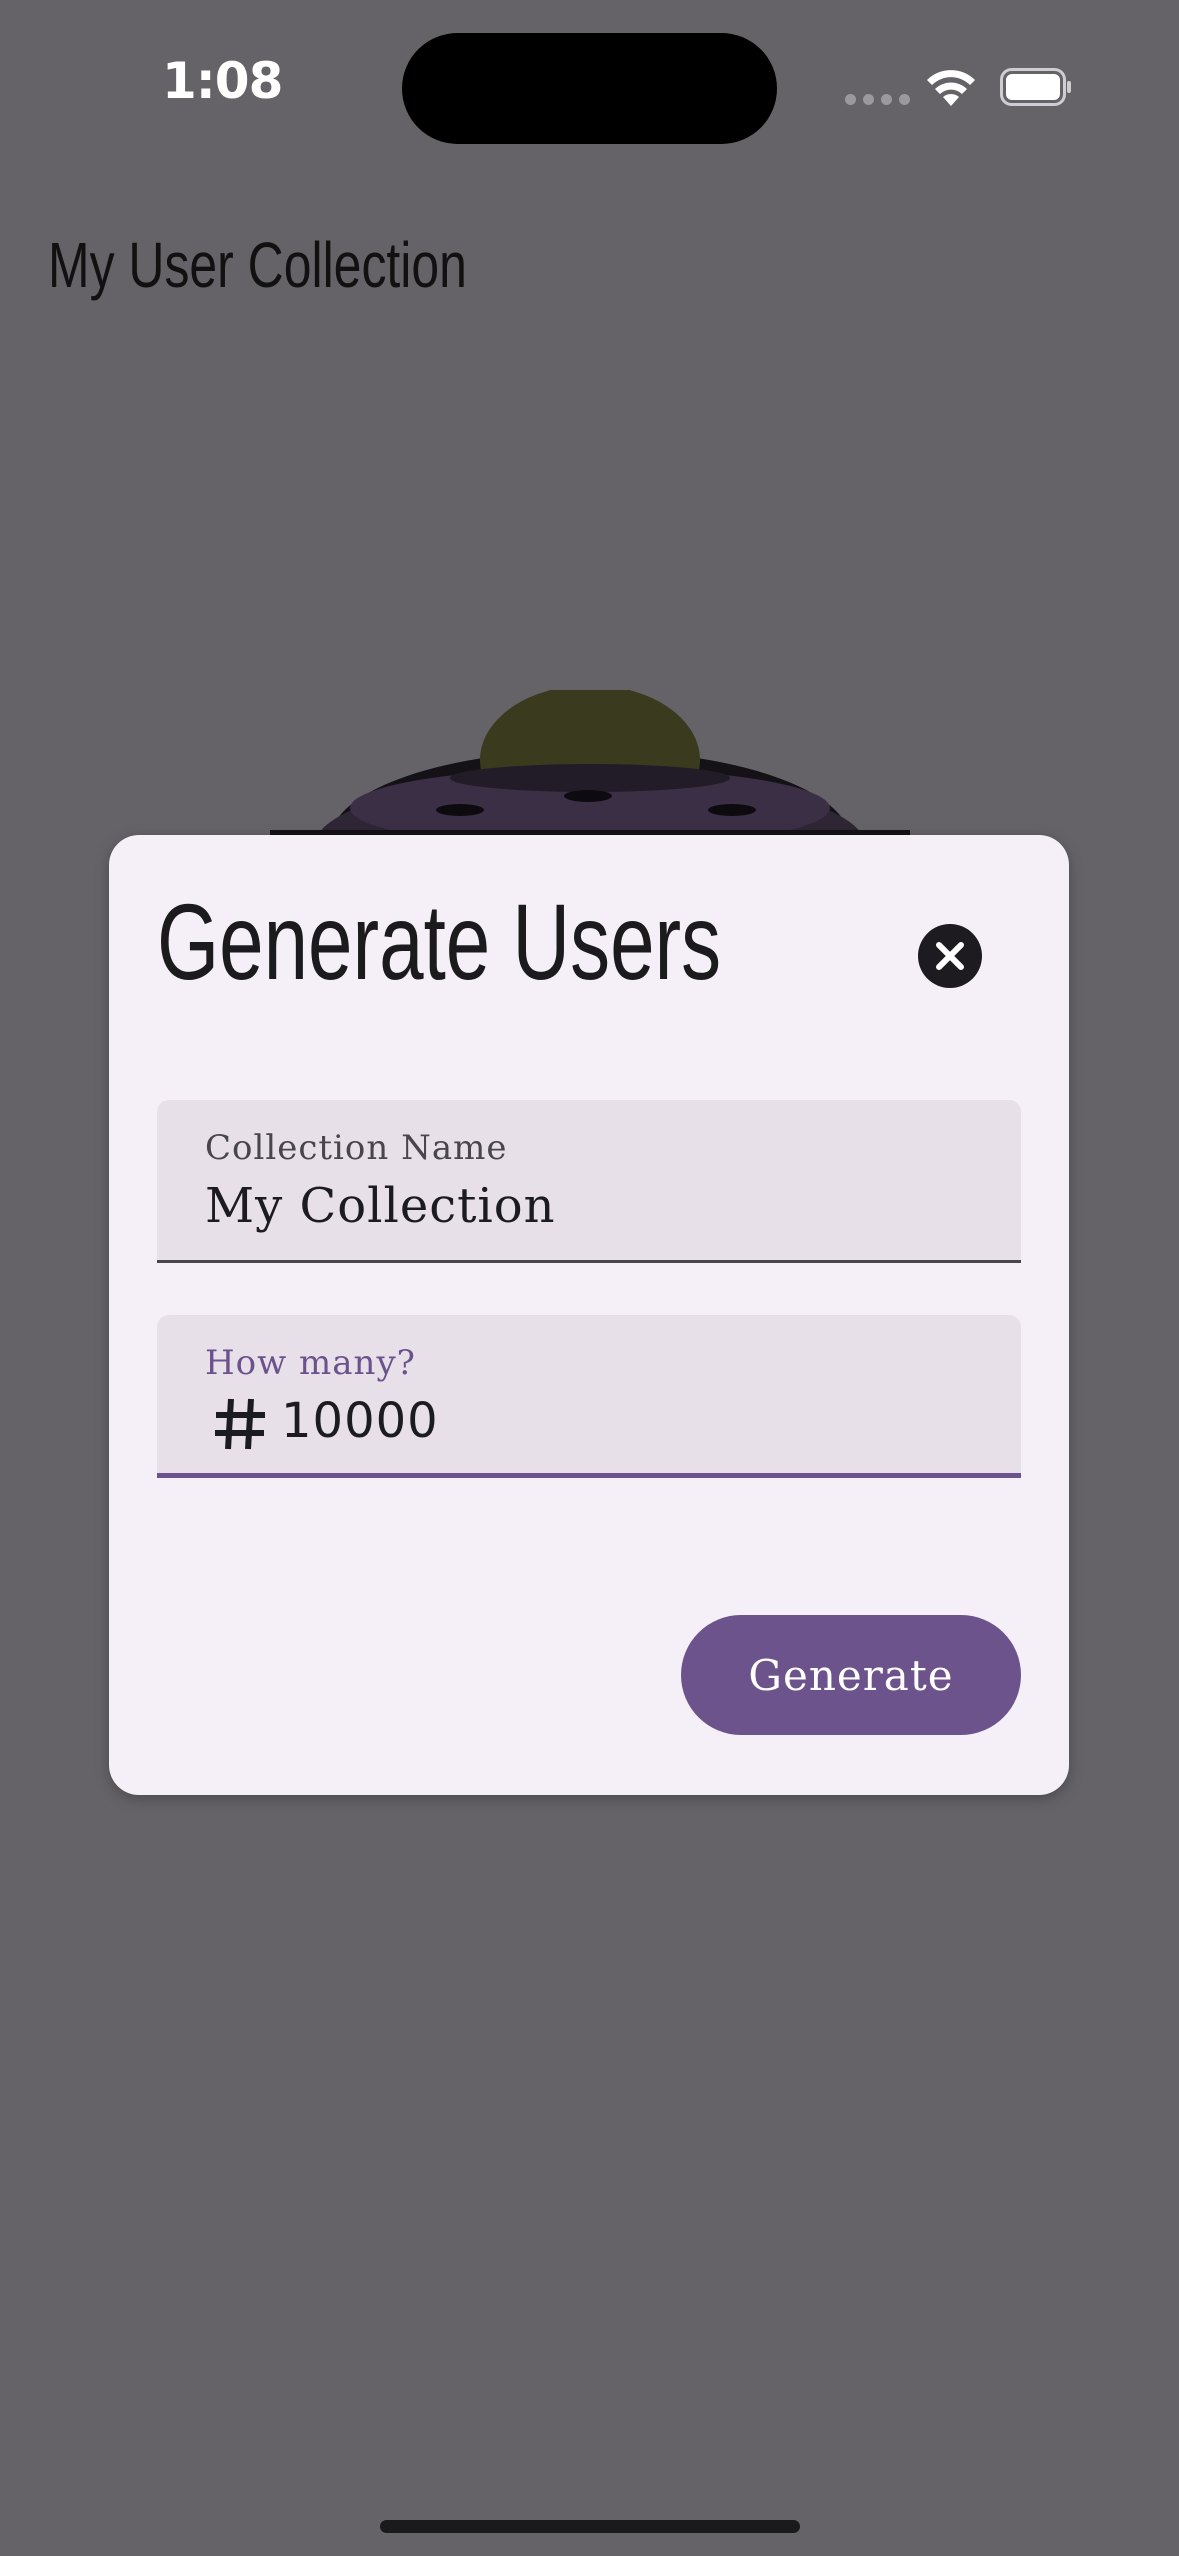 This screenshot has height=2556, width=1179. I want to click on dynamic-island, so click(589, 88).